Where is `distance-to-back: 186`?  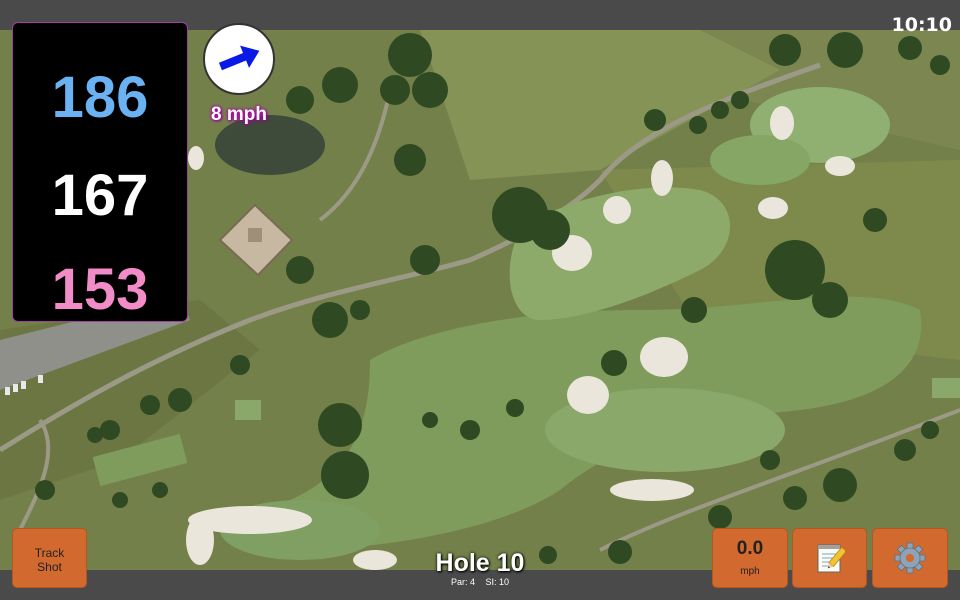
distance-to-back: 186 is located at coordinates (100, 97).